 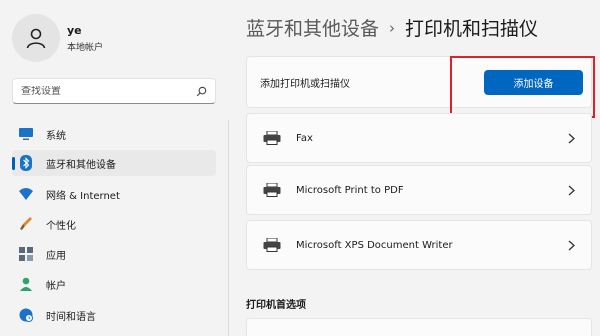 I want to click on sidebar-item-label: 帐户, so click(x=56, y=286).